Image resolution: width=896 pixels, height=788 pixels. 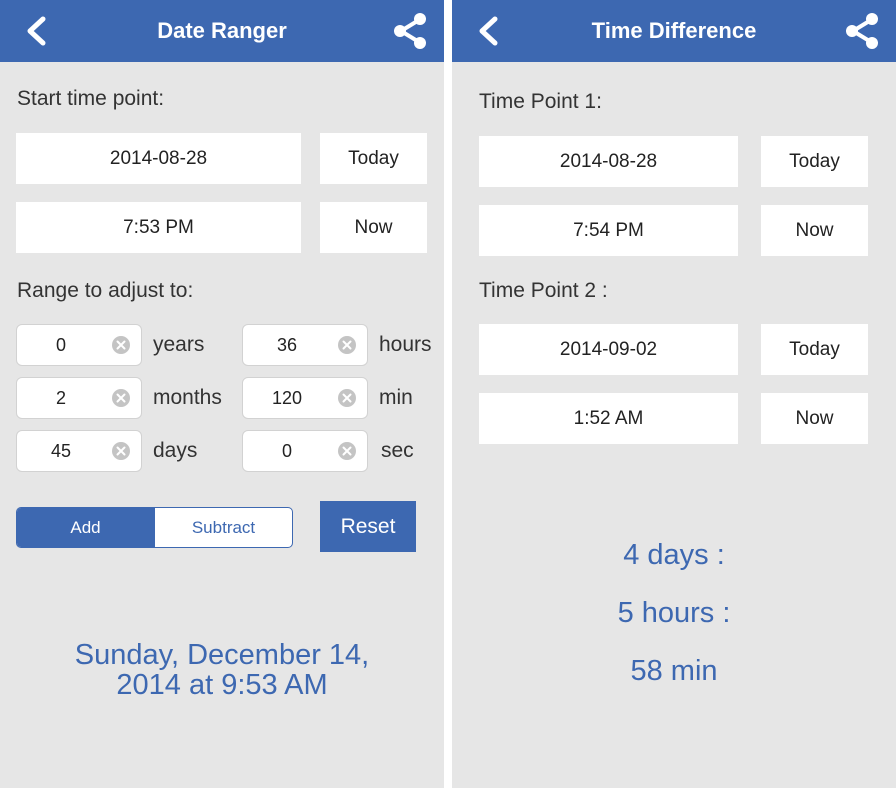 I want to click on start-time-label: Start time point:, so click(x=91, y=98).